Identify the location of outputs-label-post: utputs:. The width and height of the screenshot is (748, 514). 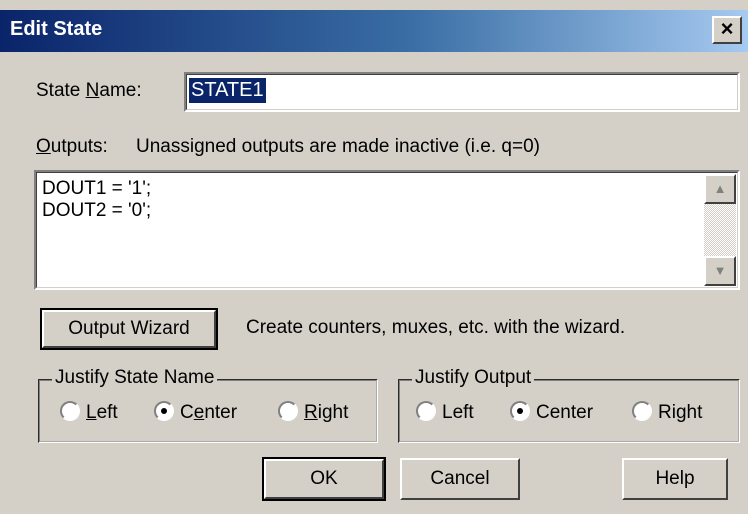
(79, 146).